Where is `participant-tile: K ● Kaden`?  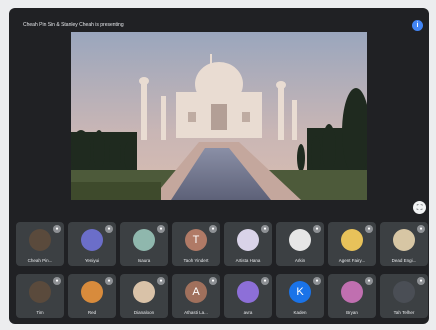 participant-tile: K ● Kaden is located at coordinates (300, 296).